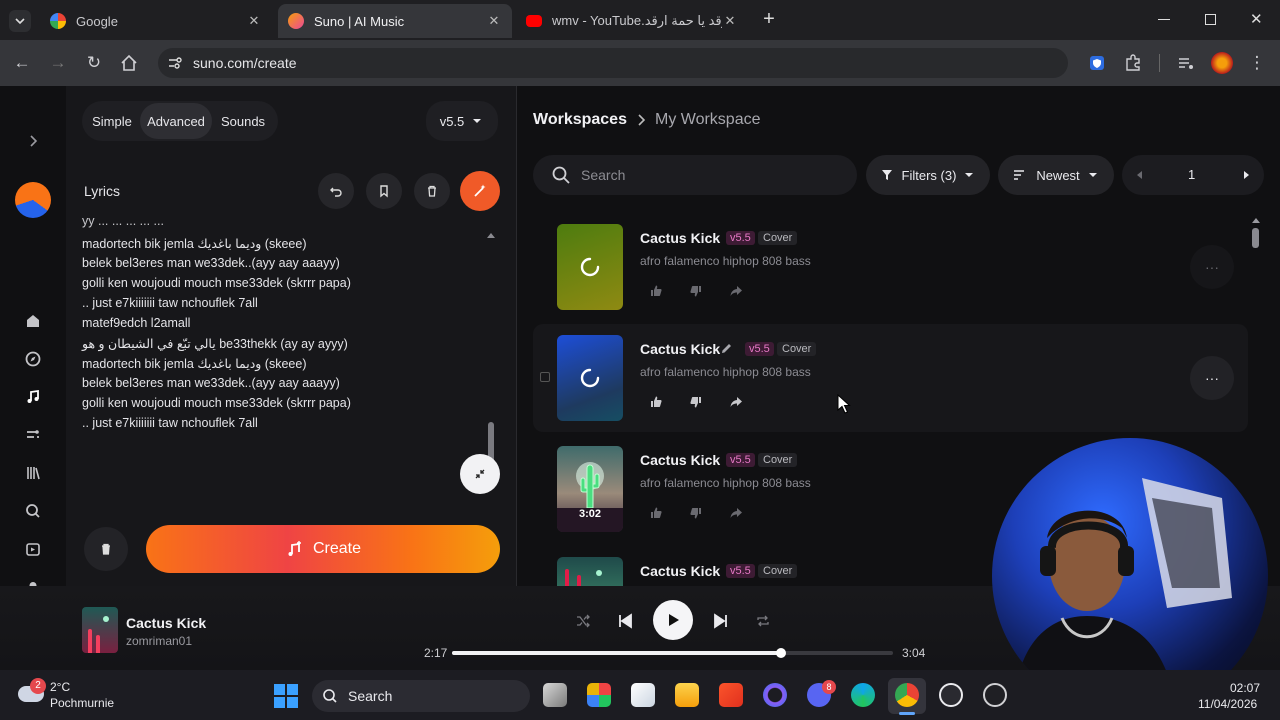 Image resolution: width=1280 pixels, height=720 pixels. What do you see at coordinates (590, 489) in the screenshot?
I see `song-cover: 3:02` at bounding box center [590, 489].